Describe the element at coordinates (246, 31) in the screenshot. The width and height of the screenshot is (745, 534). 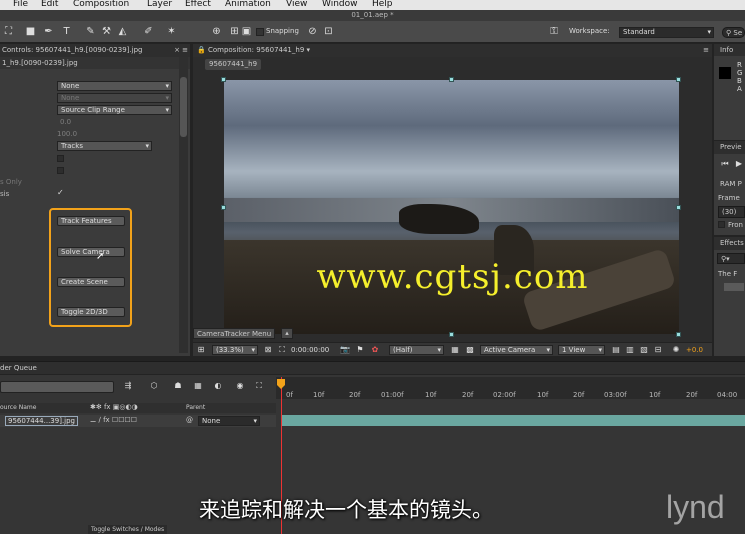
I see `view-axis-icon: ▣` at that location.